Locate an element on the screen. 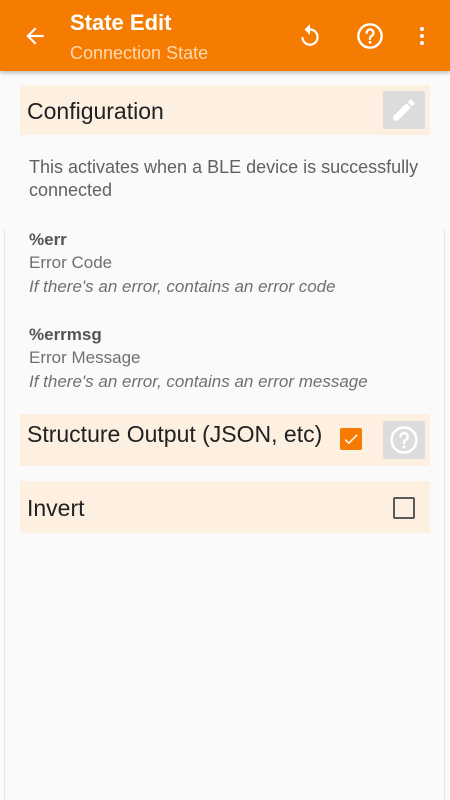 The width and height of the screenshot is (450, 800). invert-row: Invert is located at coordinates (225, 507).